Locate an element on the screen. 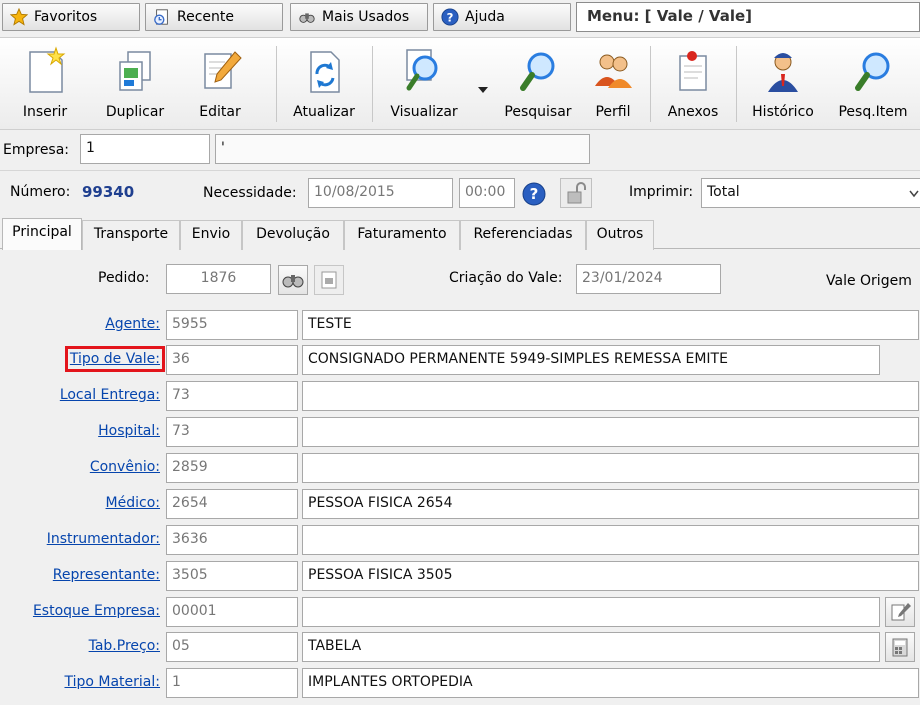 This screenshot has height=705, width=920. imprimir-select: Total is located at coordinates (810, 193).